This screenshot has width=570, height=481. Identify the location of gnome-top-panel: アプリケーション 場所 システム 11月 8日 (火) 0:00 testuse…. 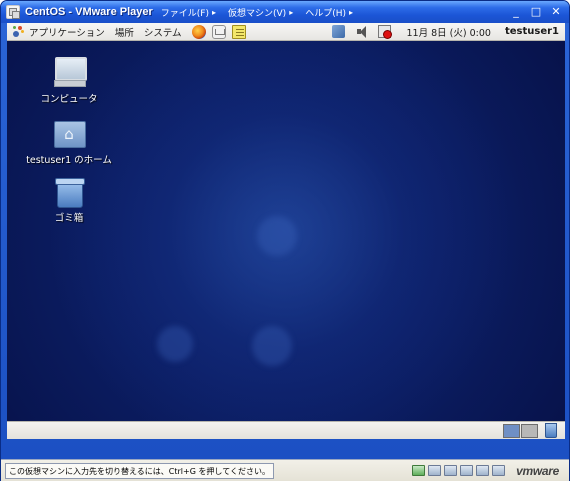
(286, 32).